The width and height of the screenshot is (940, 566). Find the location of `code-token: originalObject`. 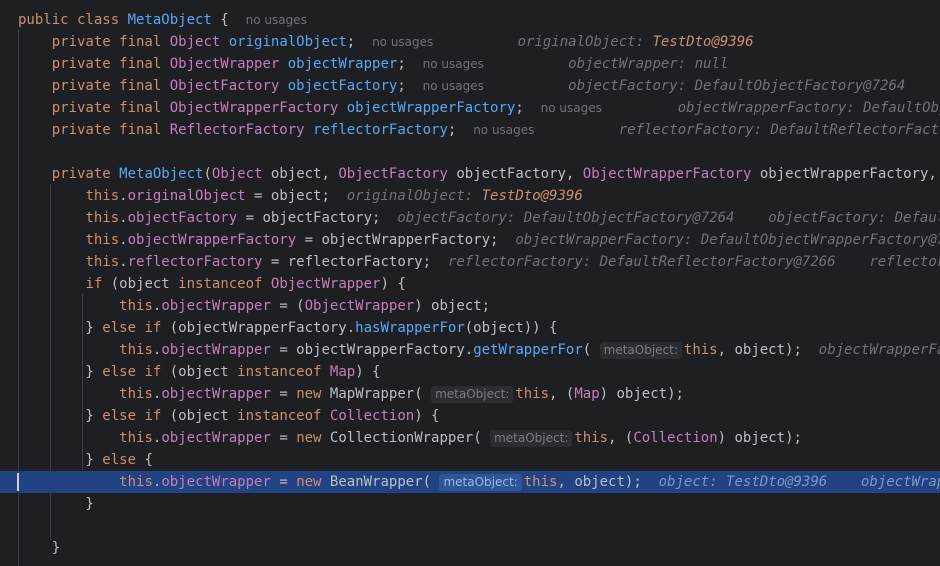

code-token: originalObject is located at coordinates (186, 196).